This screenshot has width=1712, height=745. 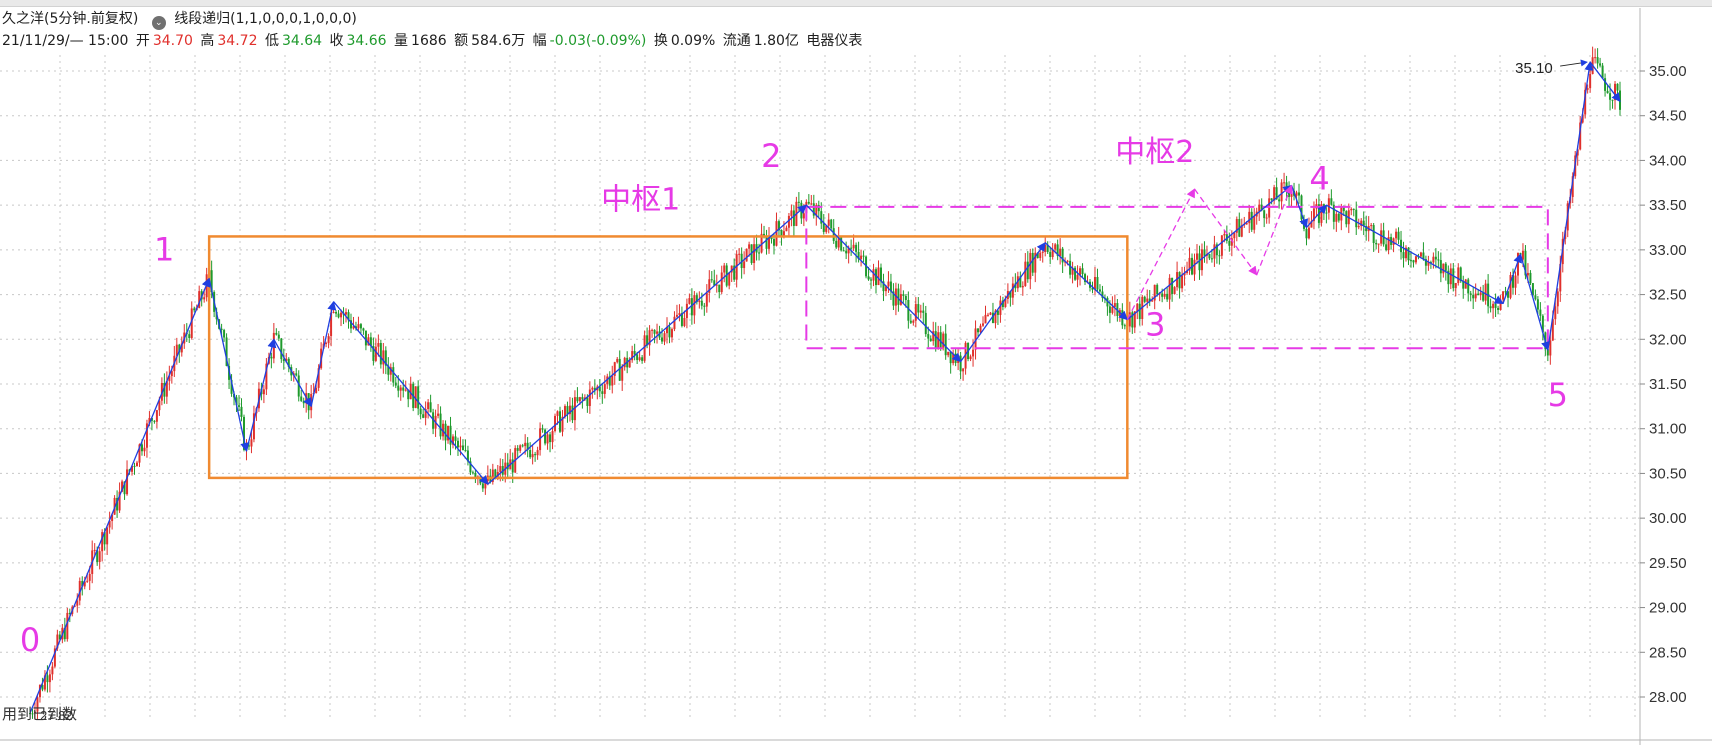 What do you see at coordinates (1668, 250) in the screenshot?
I see `axis-tick-label: 33.00` at bounding box center [1668, 250].